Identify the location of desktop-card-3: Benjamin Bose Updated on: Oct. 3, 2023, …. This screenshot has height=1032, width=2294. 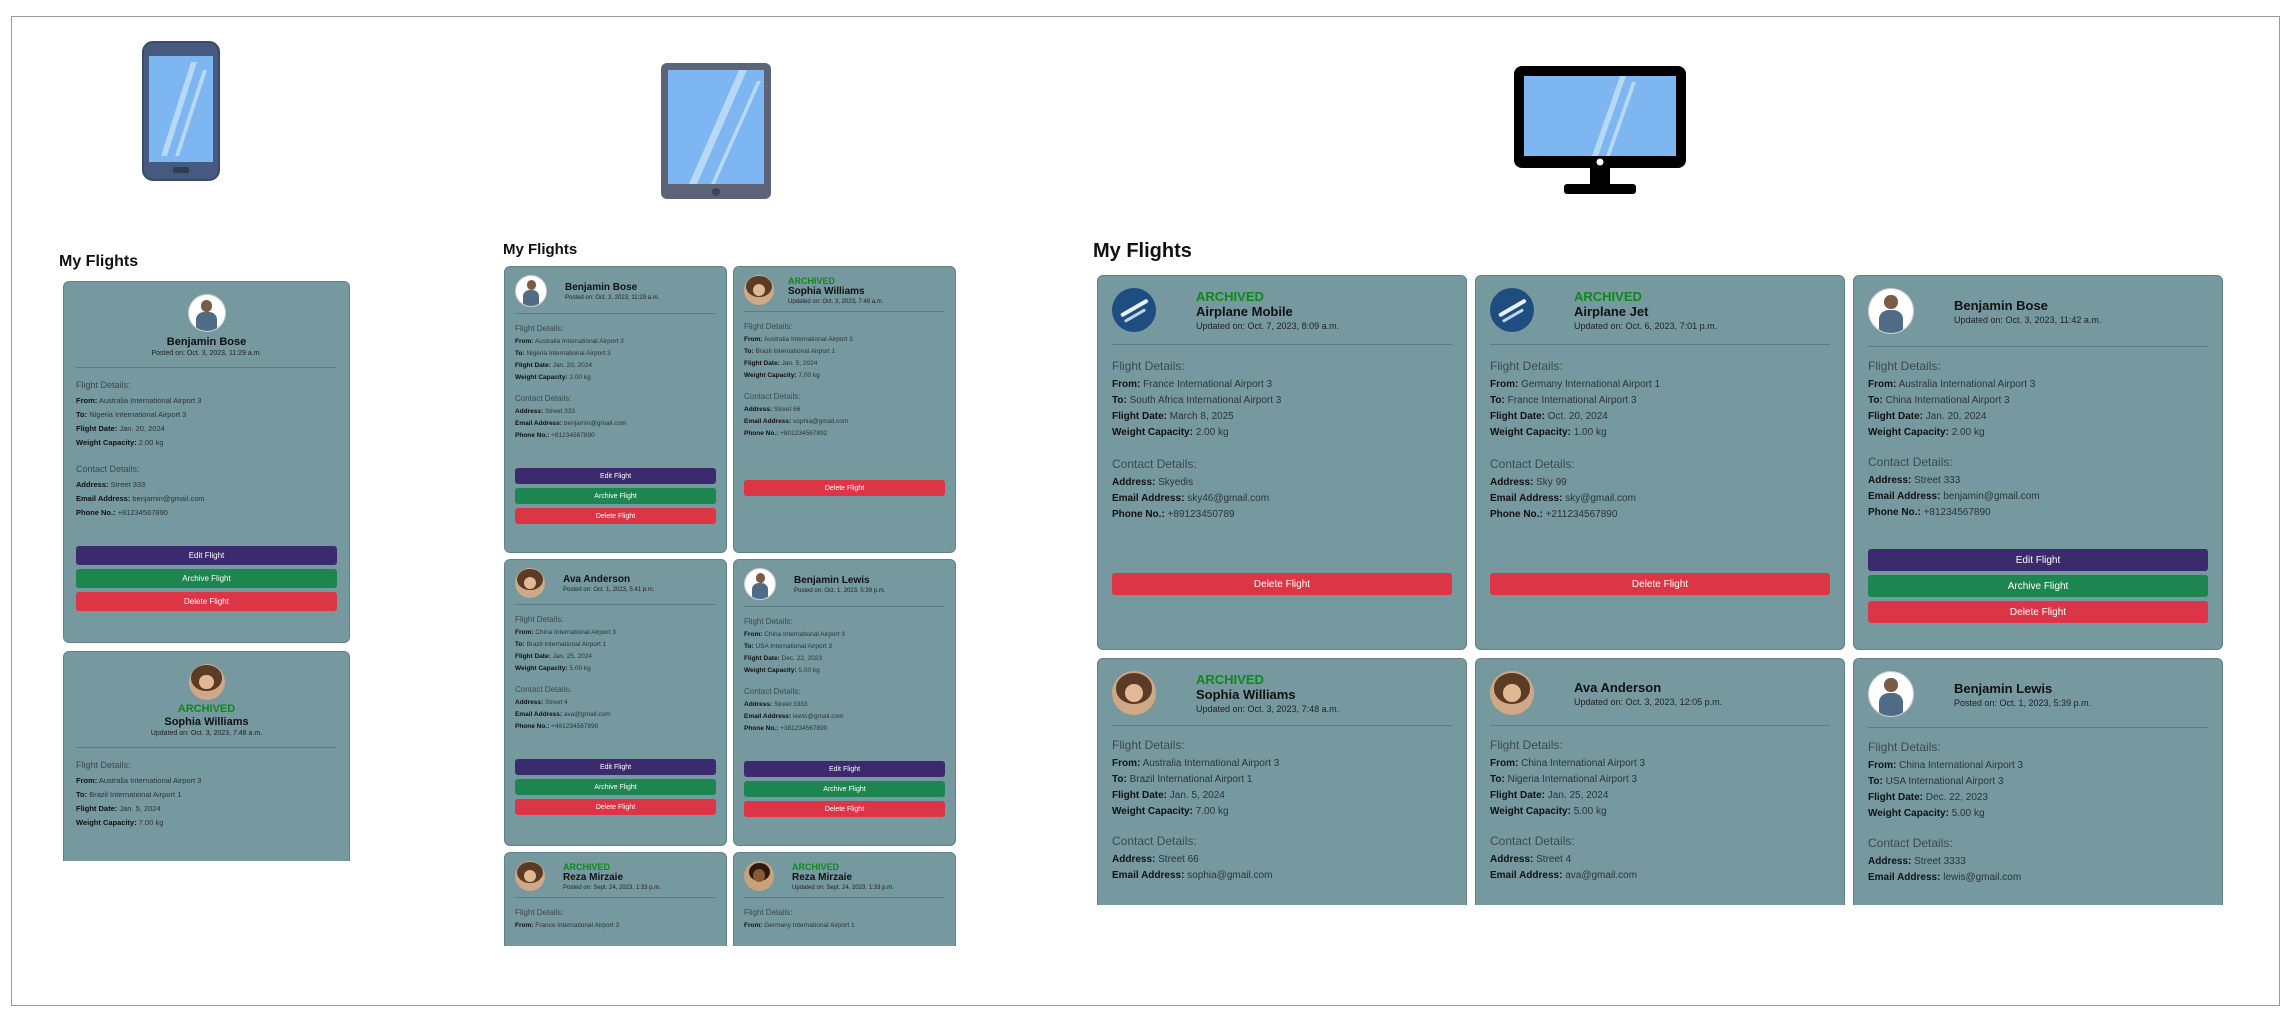
(2038, 462).